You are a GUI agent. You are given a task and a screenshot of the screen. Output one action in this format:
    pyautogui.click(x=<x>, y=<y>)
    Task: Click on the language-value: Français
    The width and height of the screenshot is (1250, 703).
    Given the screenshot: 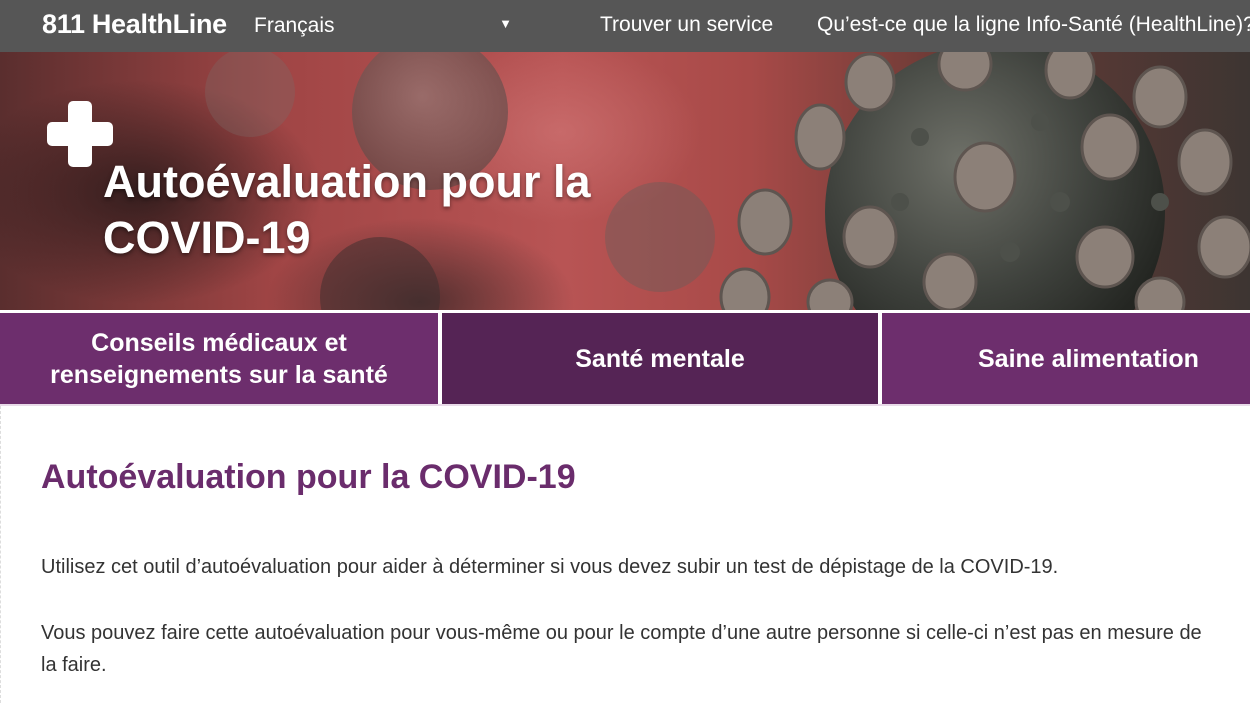 What is the action you would take?
    pyautogui.click(x=294, y=25)
    